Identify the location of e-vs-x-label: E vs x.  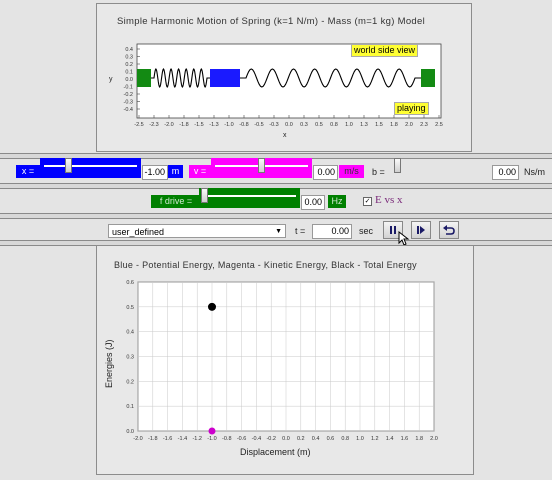
(389, 200).